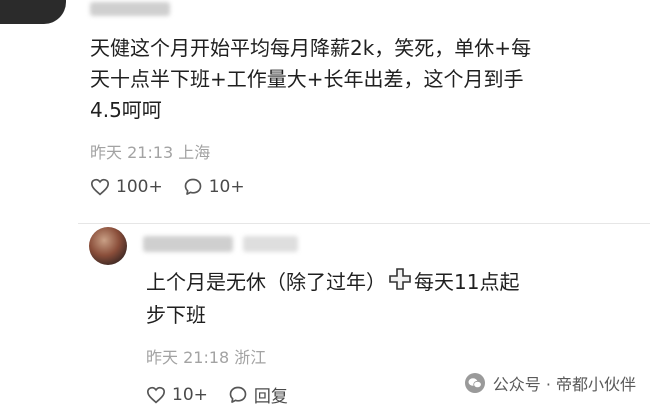 The image size is (650, 411). I want to click on reply-label: 回复, so click(270, 397).